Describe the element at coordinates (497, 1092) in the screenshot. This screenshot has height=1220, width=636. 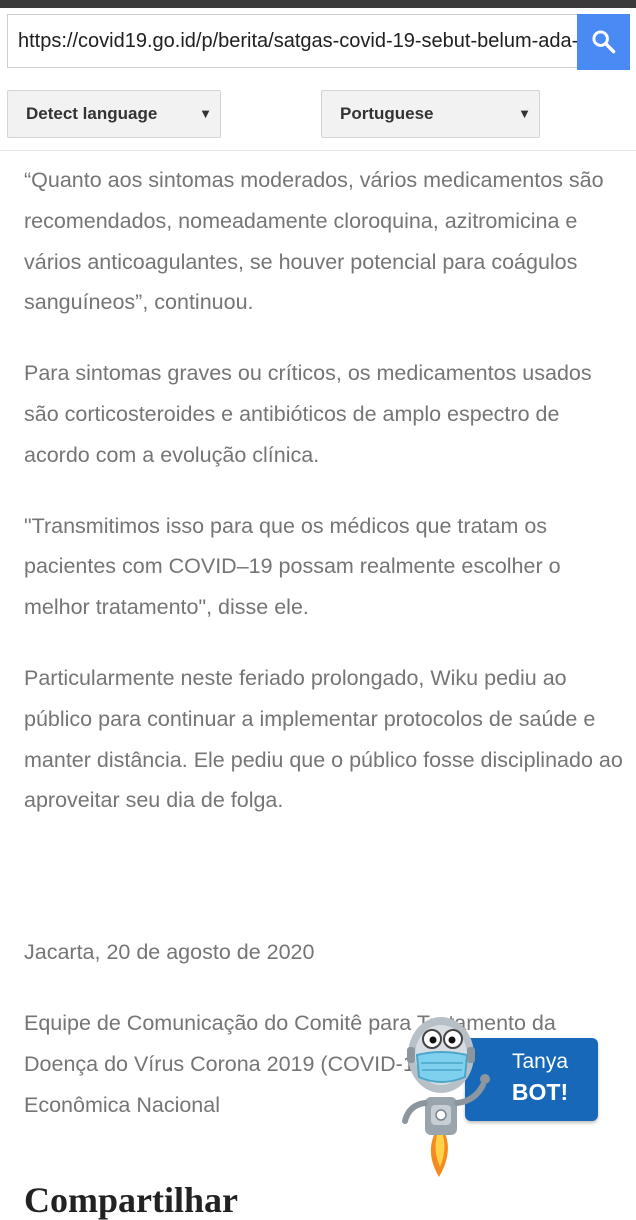
I see `tanya-bot-widget: Tanya BOT!` at that location.